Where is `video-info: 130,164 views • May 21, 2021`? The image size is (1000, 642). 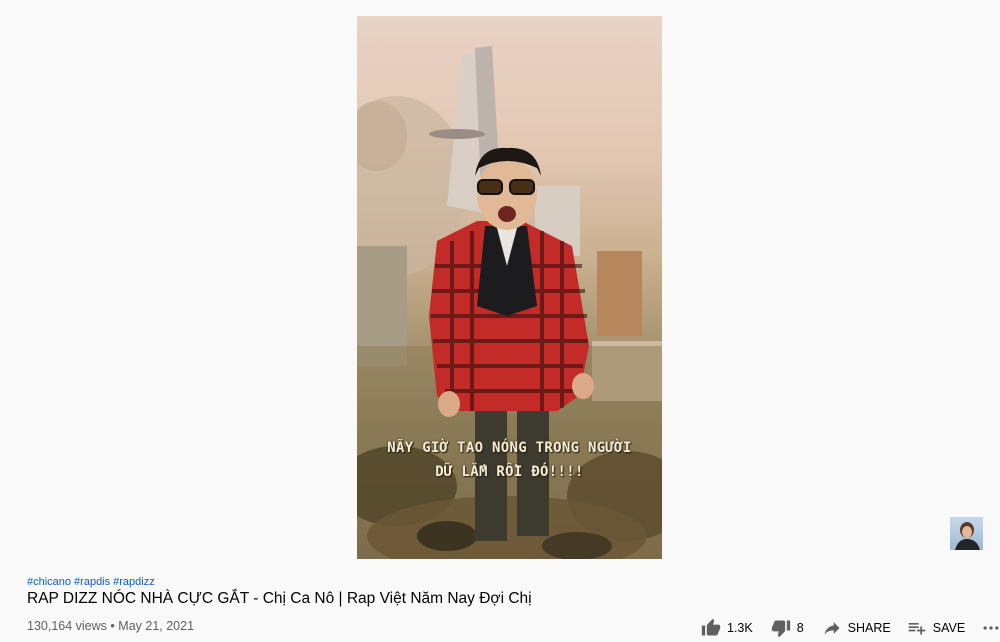 video-info: 130,164 views • May 21, 2021 is located at coordinates (110, 626).